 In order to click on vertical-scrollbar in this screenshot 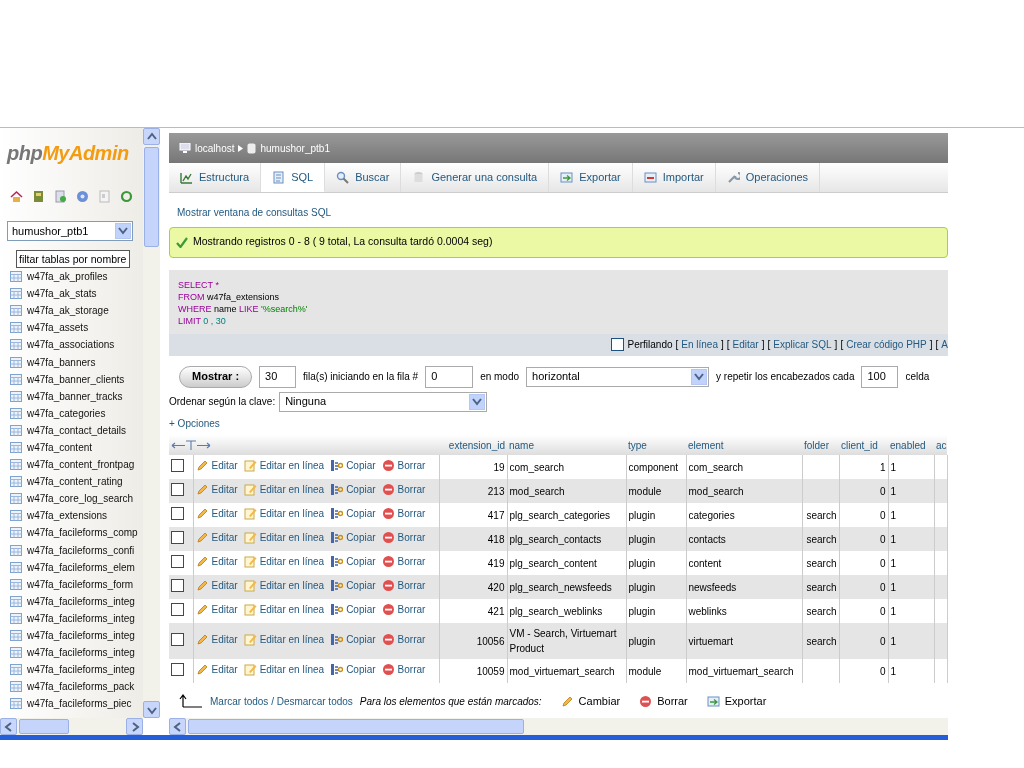, I will do `click(151, 423)`.